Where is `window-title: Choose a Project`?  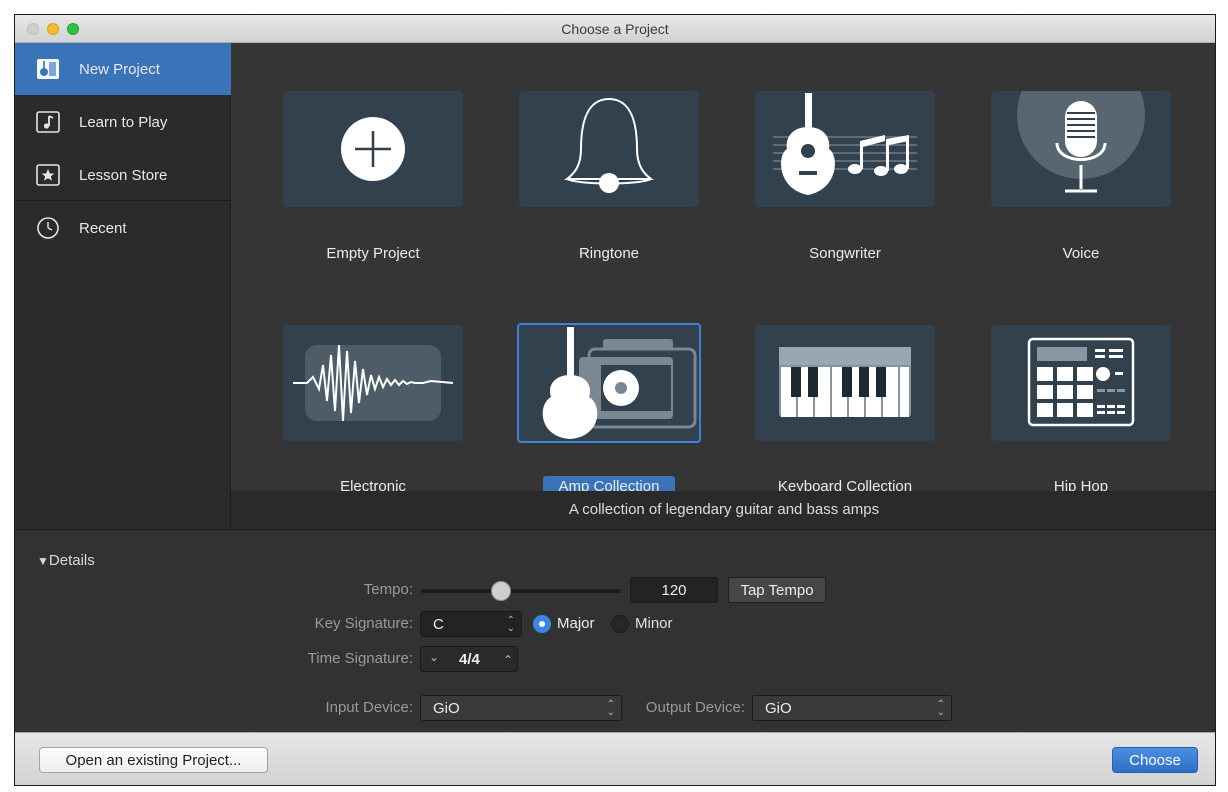 window-title: Choose a Project is located at coordinates (615, 29).